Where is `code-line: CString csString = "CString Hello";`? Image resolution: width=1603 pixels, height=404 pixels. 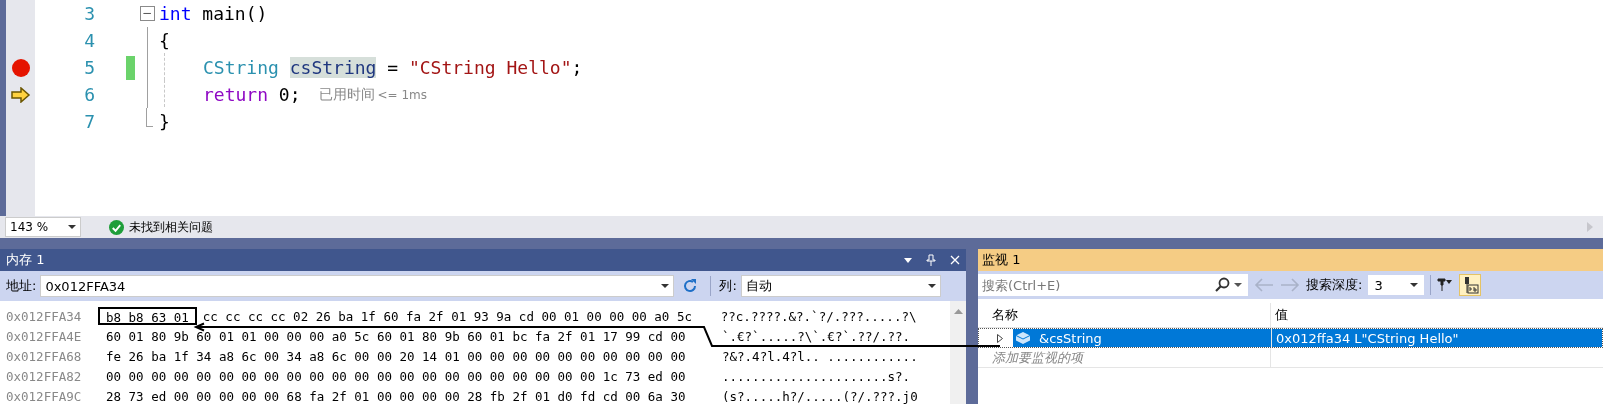 code-line: CString csString = "CString Hello"; is located at coordinates (393, 67).